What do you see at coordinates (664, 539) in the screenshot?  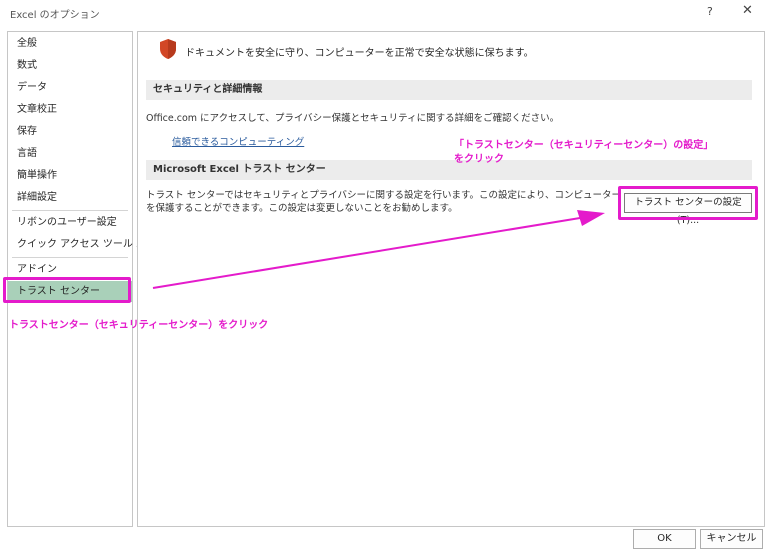 I see `ok-button: OK` at bounding box center [664, 539].